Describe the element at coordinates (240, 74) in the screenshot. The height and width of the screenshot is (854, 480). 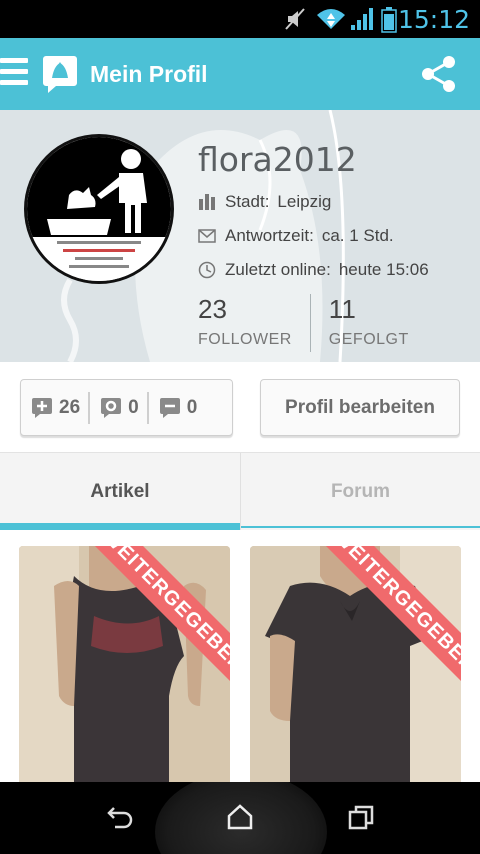
I see `action-bar: Mein Profil` at that location.